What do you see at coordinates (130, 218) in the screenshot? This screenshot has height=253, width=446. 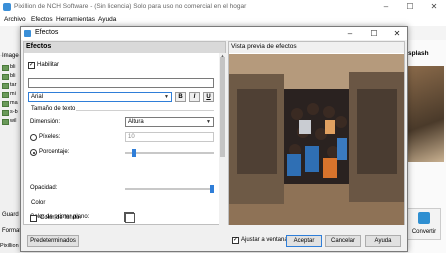 I see `bg-color-swatch` at bounding box center [130, 218].